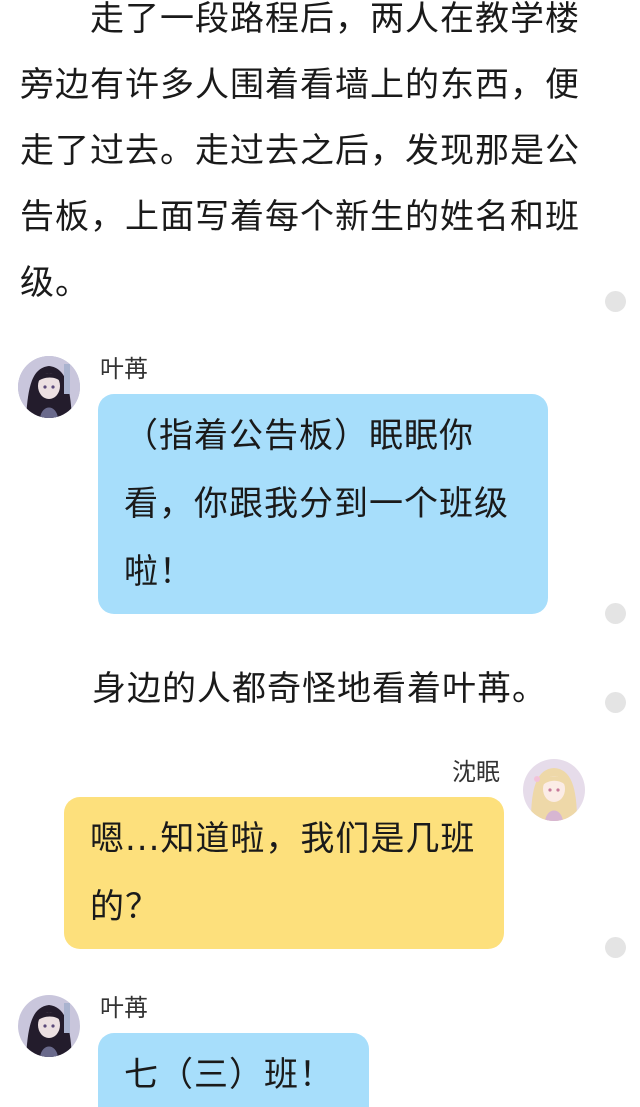  Describe the element at coordinates (476, 772) in the screenshot. I see `speaker-name: 沈眠` at that location.